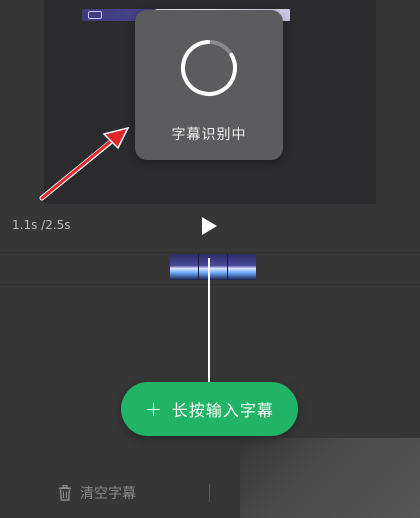  I want to click on add-subtitle-label: 长按输入字幕, so click(222, 410).